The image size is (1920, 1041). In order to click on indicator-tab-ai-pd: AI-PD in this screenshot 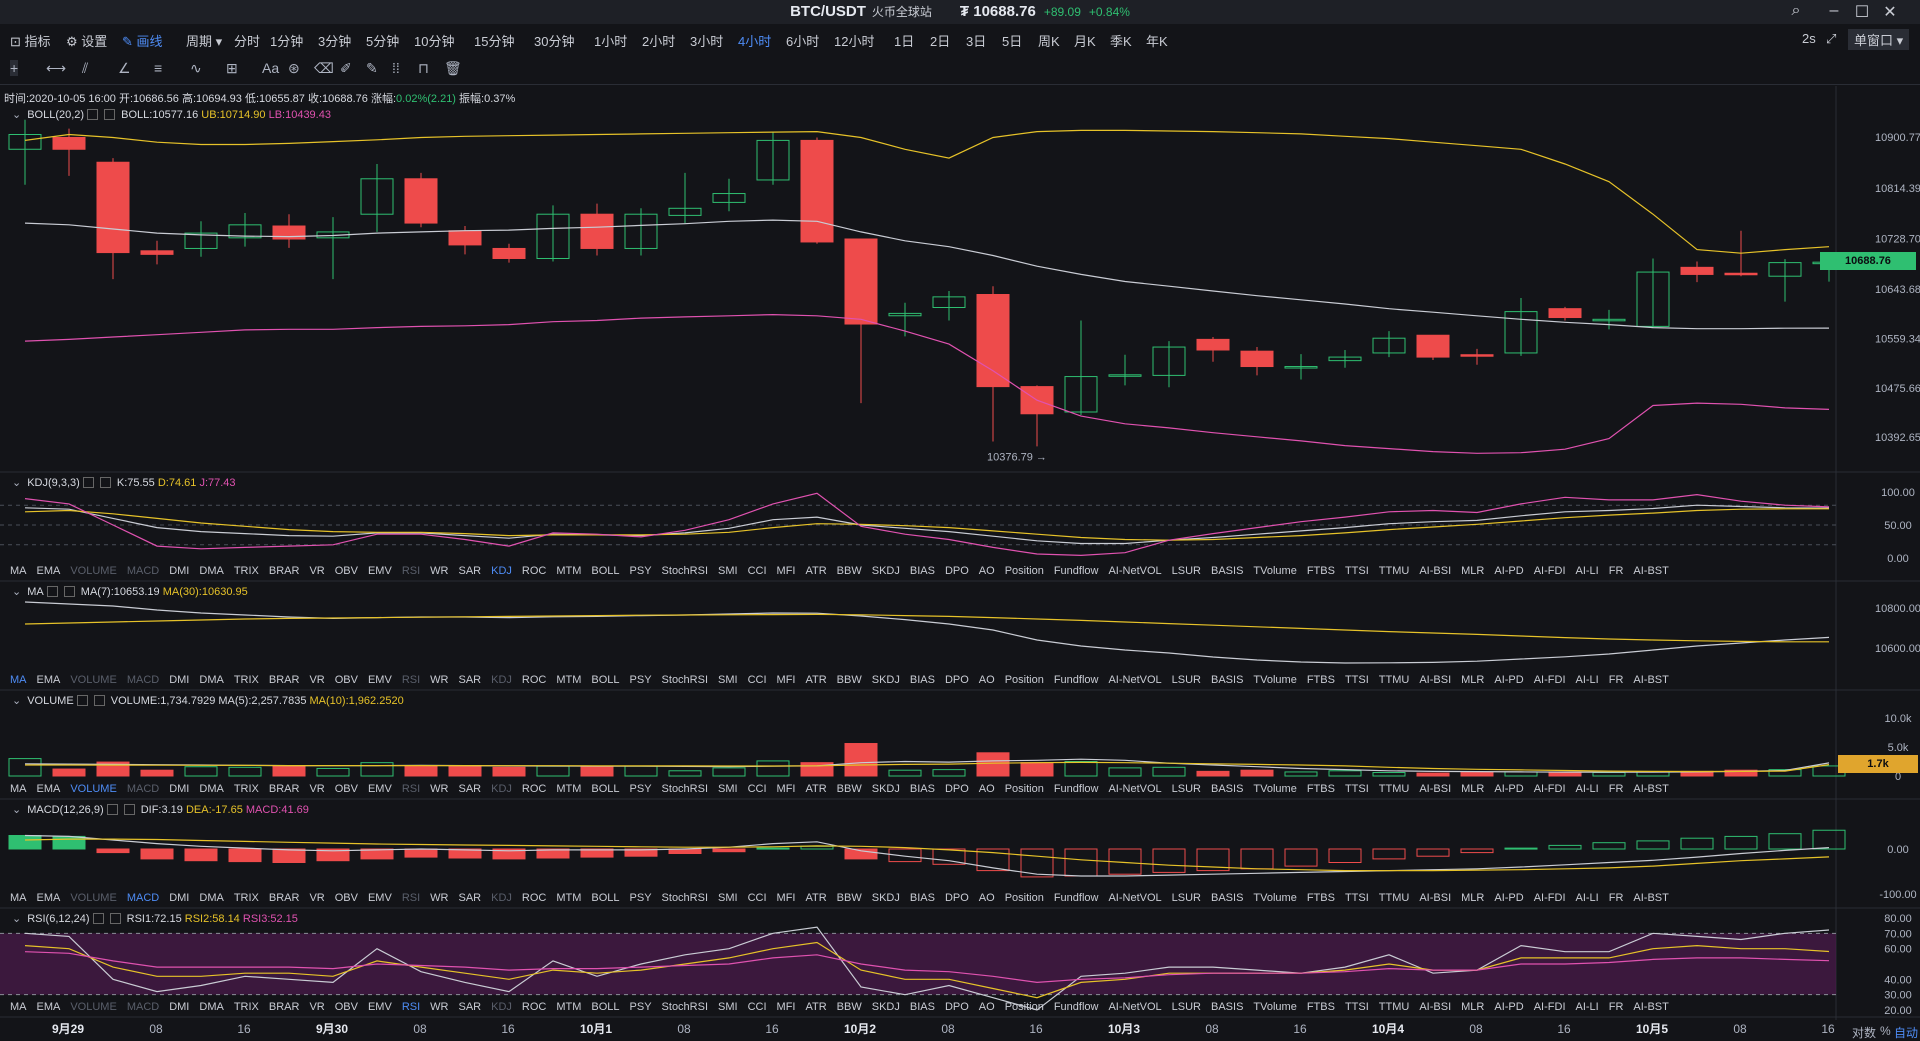, I will do `click(1508, 1007)`.